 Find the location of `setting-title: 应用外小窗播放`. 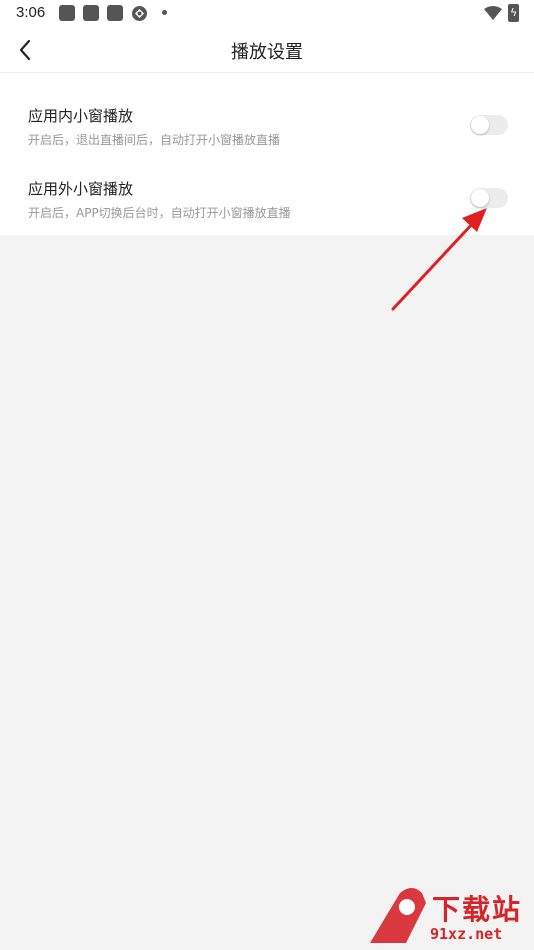

setting-title: 应用外小窗播放 is located at coordinates (81, 189).